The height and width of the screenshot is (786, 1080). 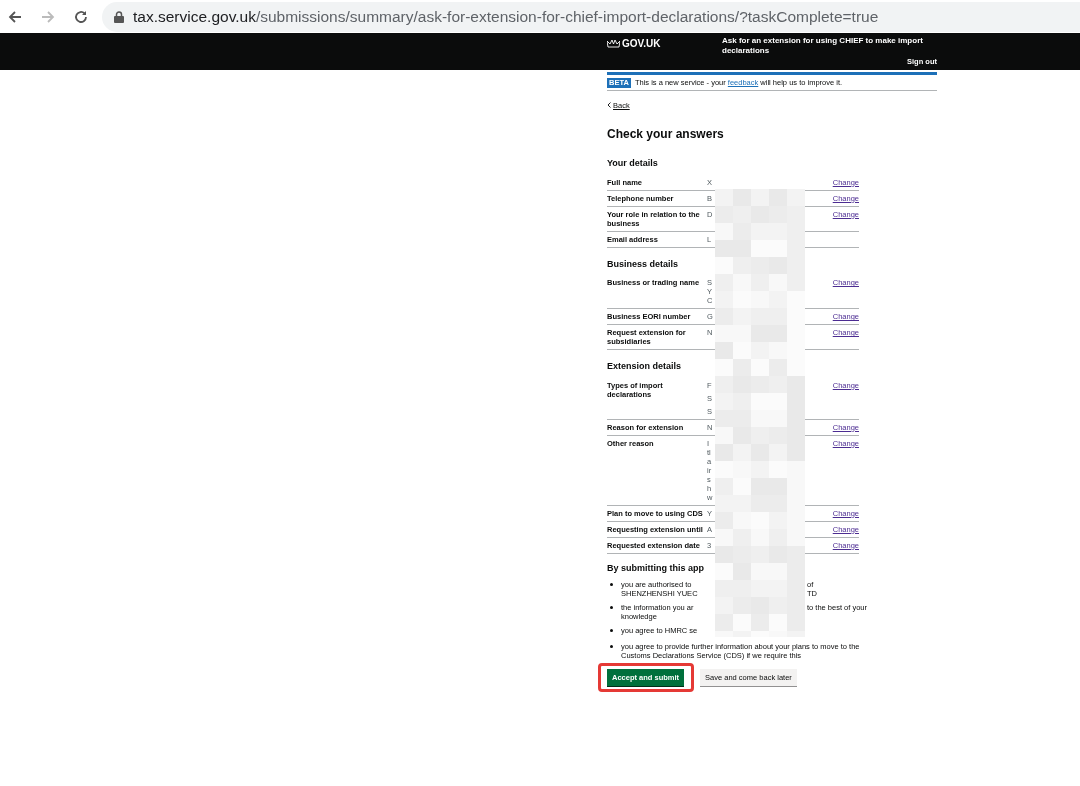 What do you see at coordinates (641, 43) in the screenshot?
I see `logo-text: GOV.UK` at bounding box center [641, 43].